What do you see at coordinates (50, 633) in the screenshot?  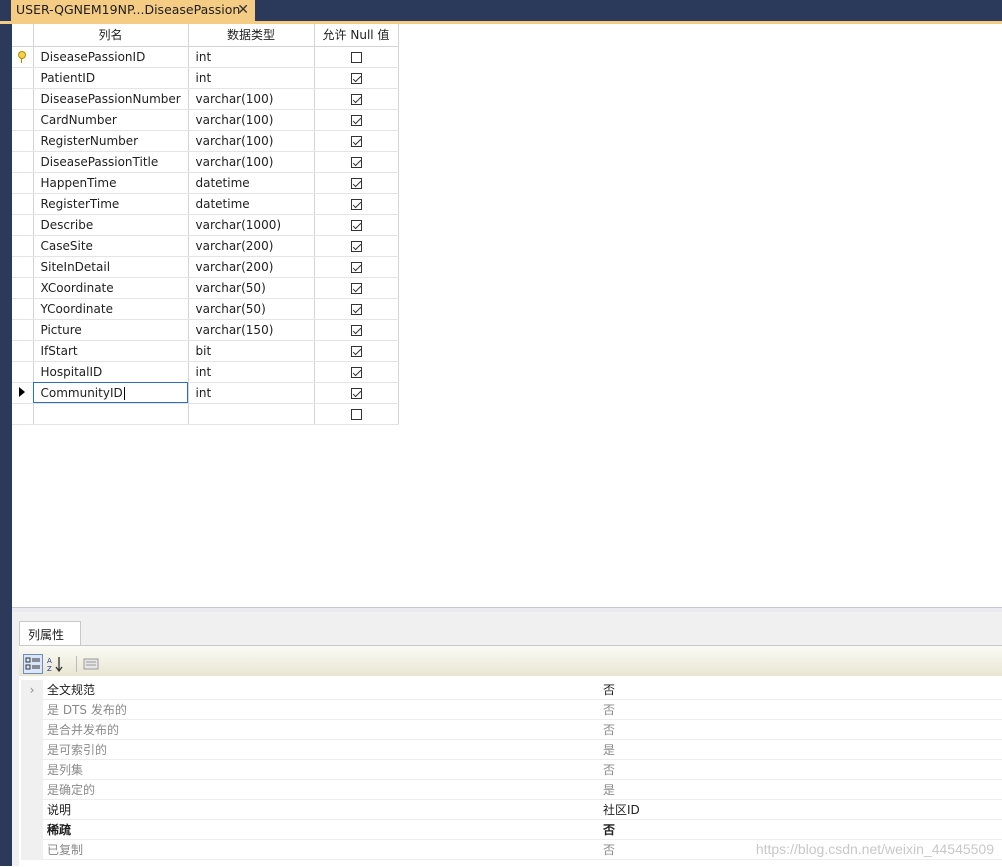 I see `tab-column-properties: 列属性` at bounding box center [50, 633].